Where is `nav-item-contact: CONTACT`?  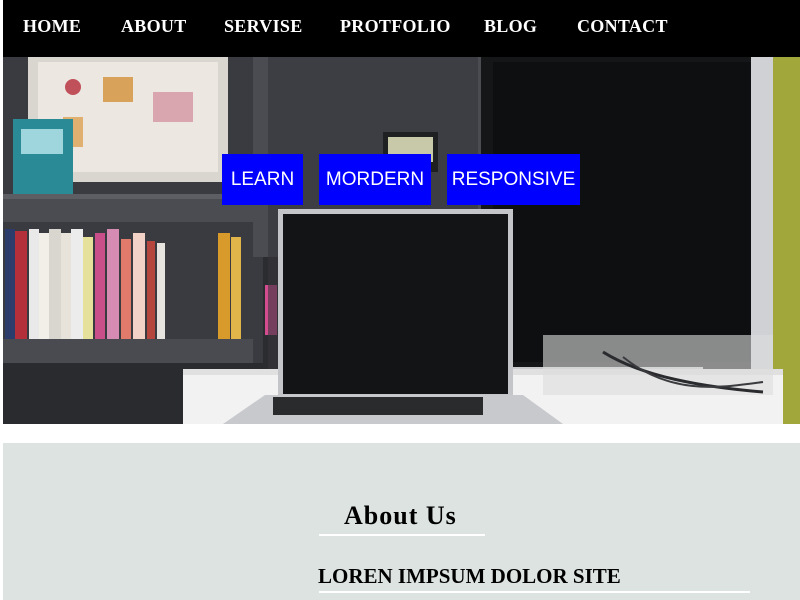 nav-item-contact: CONTACT is located at coordinates (622, 26).